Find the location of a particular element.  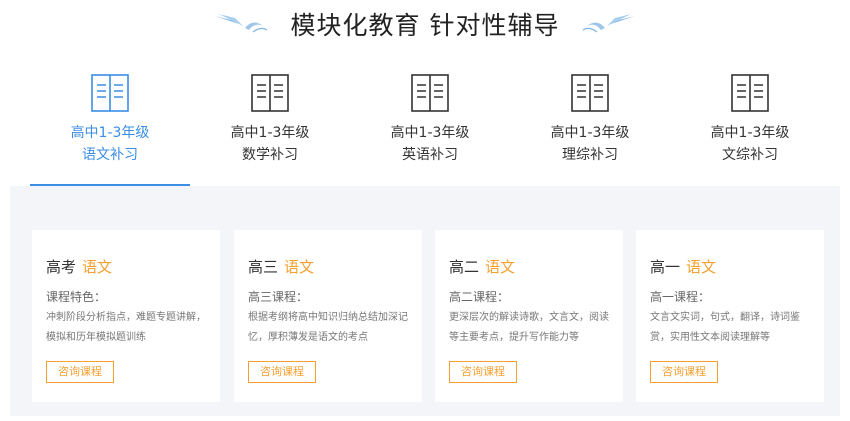

tab-science: 高中1-3年级 理综补习 is located at coordinates (590, 125).